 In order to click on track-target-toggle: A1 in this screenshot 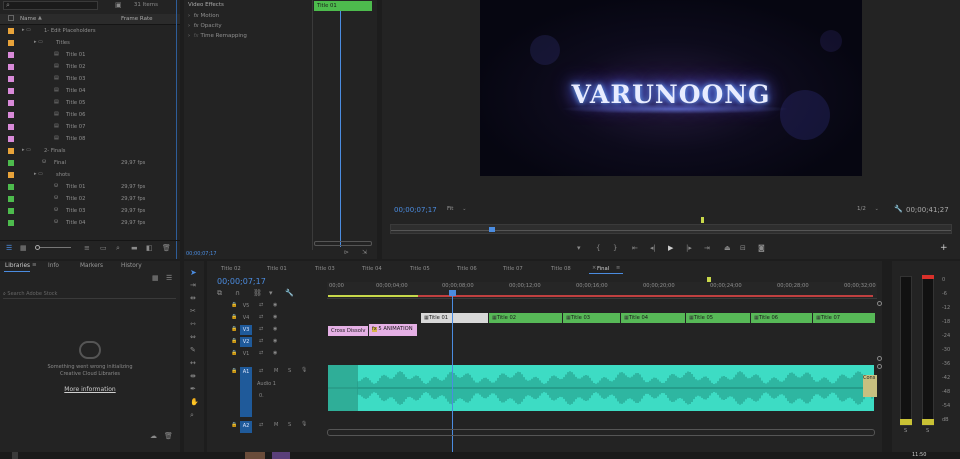, I will do `click(246, 392)`.